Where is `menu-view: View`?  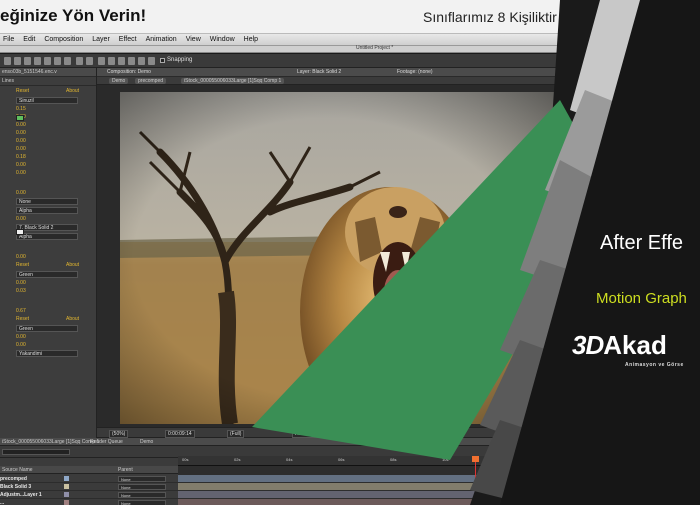 menu-view: View is located at coordinates (193, 39).